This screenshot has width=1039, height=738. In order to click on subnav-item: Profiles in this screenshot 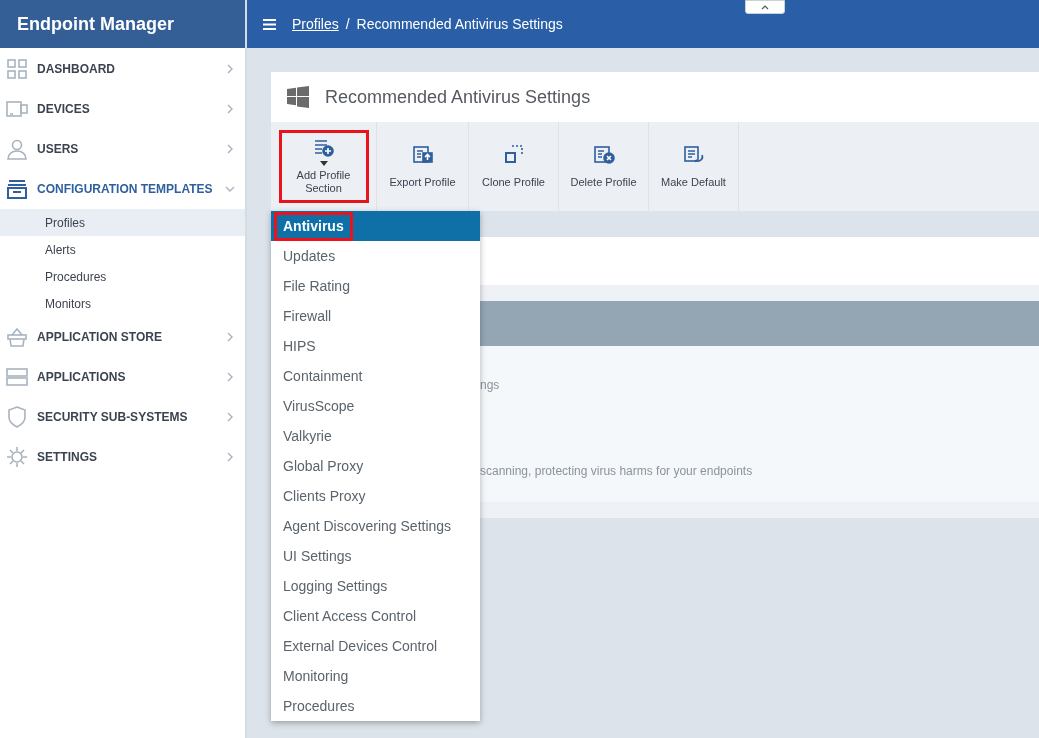, I will do `click(122, 222)`.